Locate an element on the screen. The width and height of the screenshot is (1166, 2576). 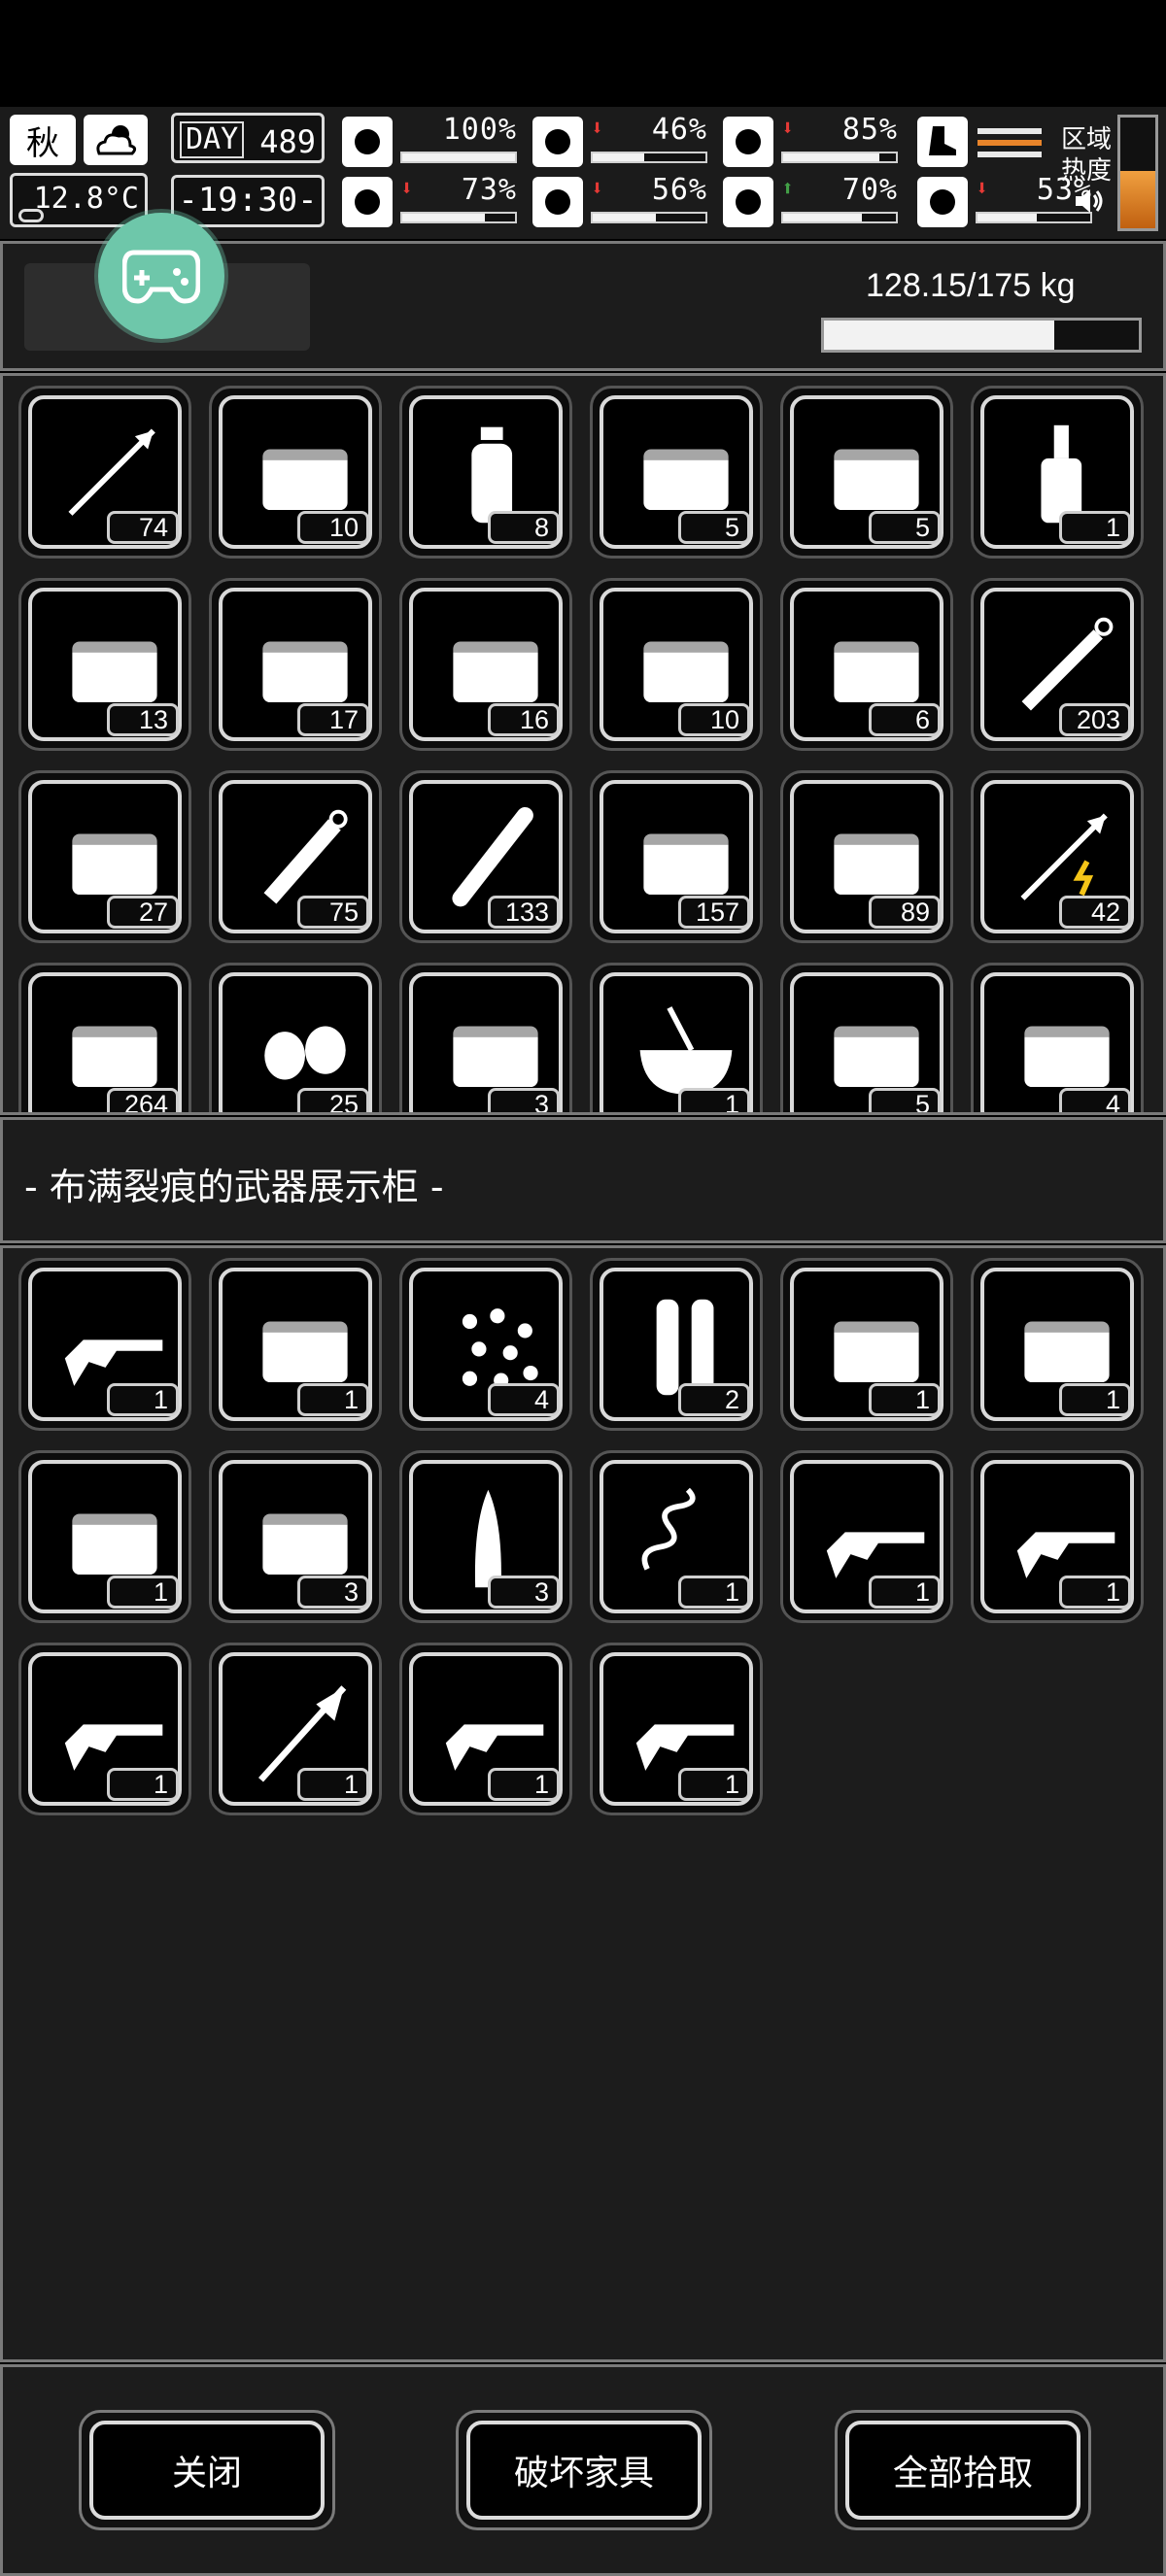
stat-value: 46% is located at coordinates (679, 130).